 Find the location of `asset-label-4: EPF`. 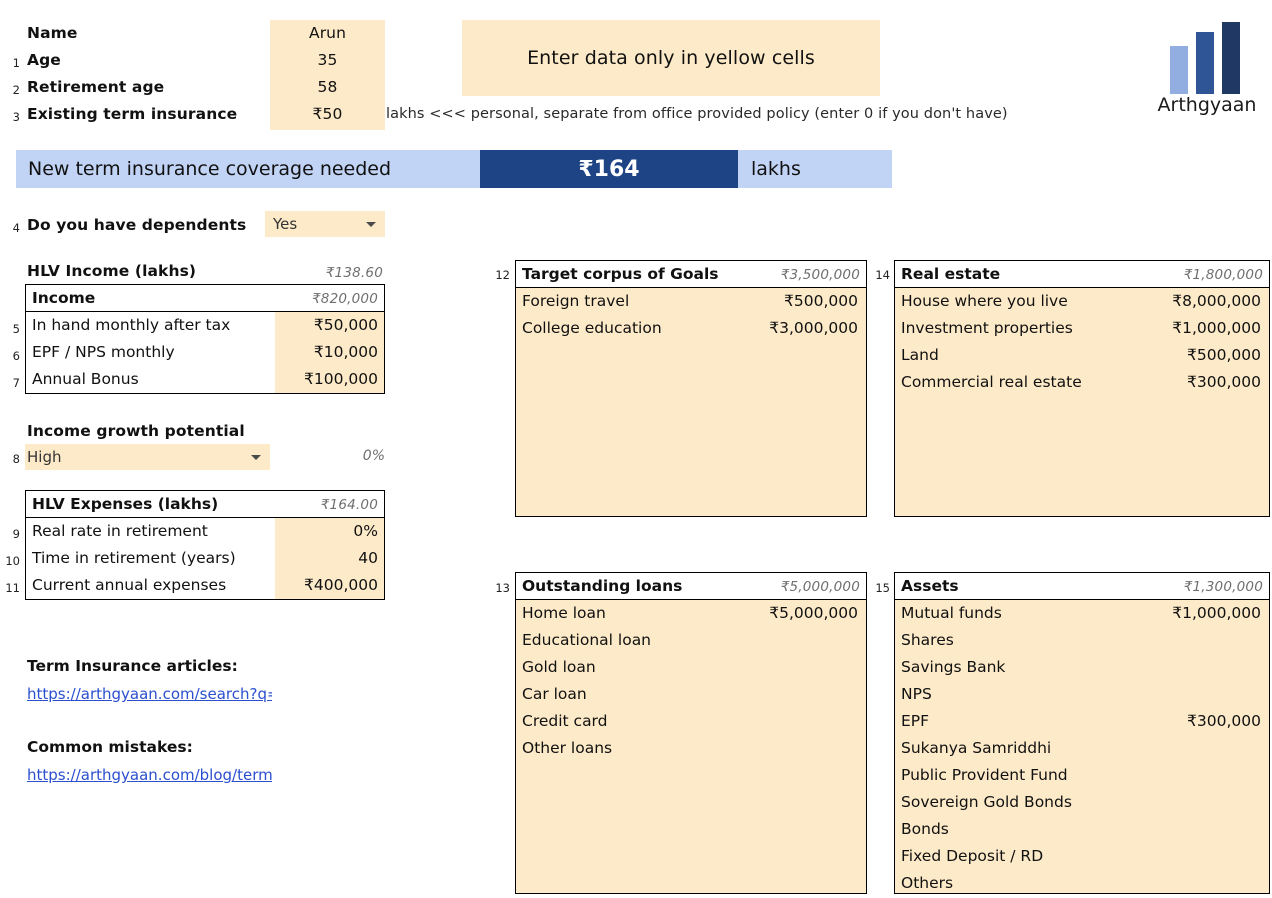

asset-label-4: EPF is located at coordinates (915, 721).